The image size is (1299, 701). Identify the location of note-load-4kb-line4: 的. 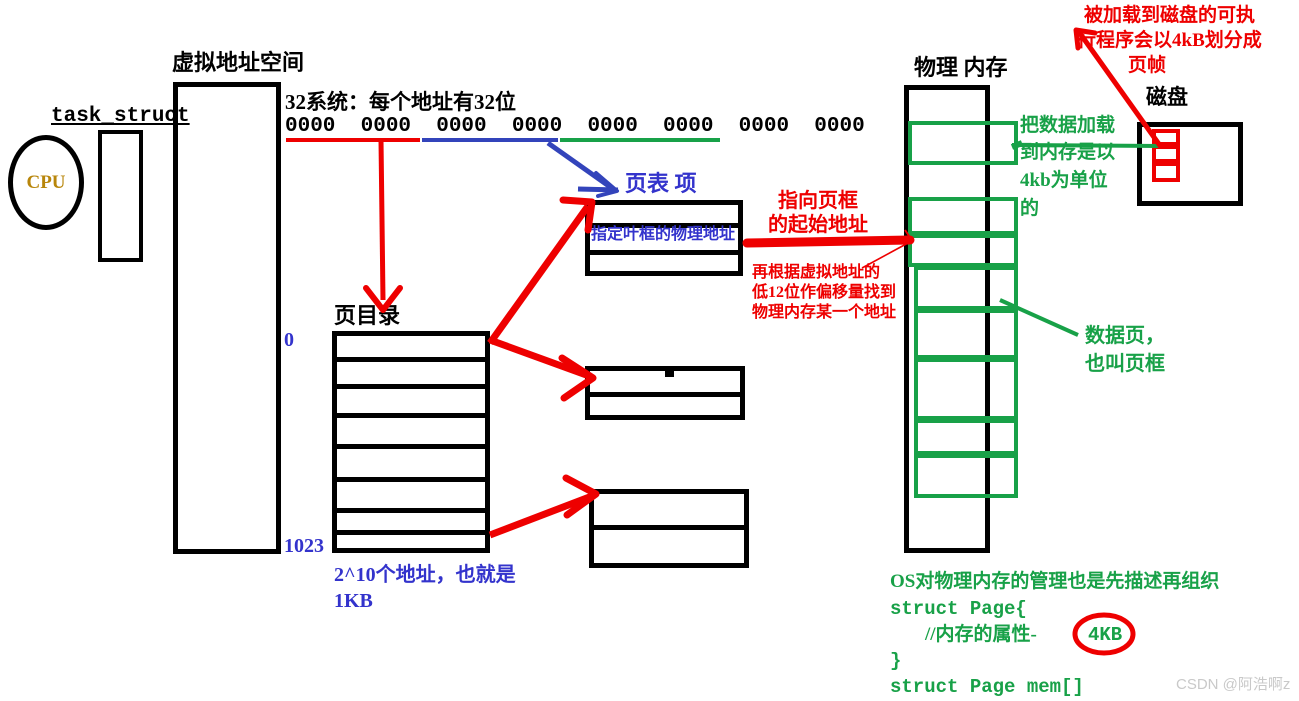
(1030, 208).